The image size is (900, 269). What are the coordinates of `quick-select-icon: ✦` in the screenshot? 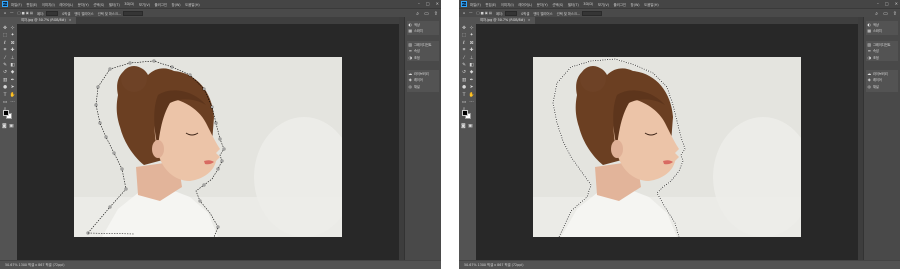 It's located at (13, 35).